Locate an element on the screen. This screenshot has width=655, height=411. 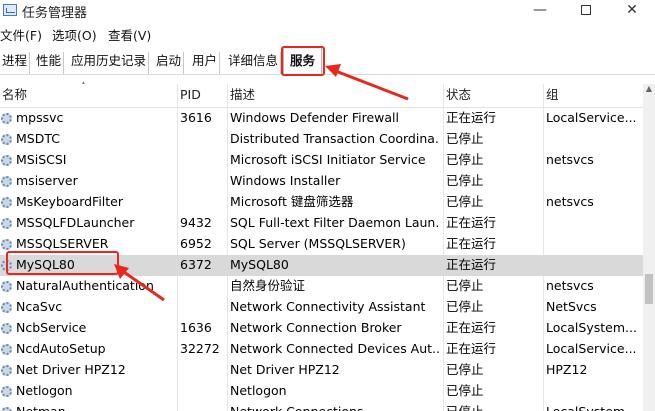
service-name: MSiSCSI is located at coordinates (41, 159).